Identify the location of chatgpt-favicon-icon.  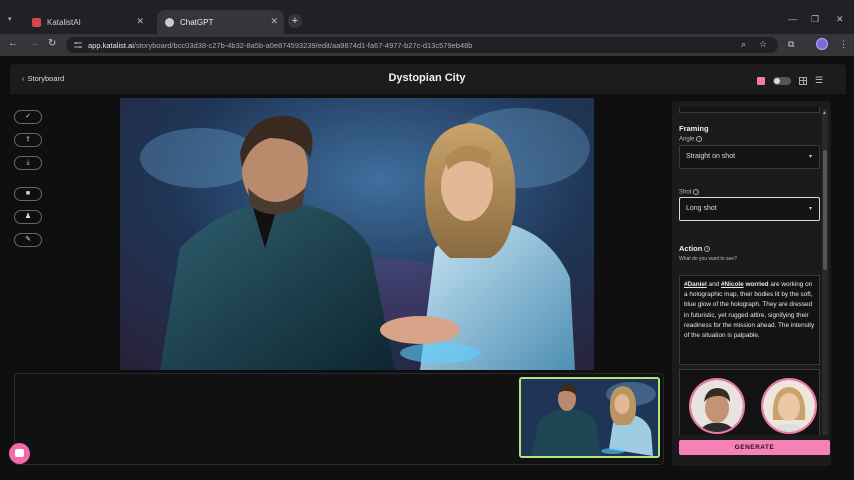
(169, 22).